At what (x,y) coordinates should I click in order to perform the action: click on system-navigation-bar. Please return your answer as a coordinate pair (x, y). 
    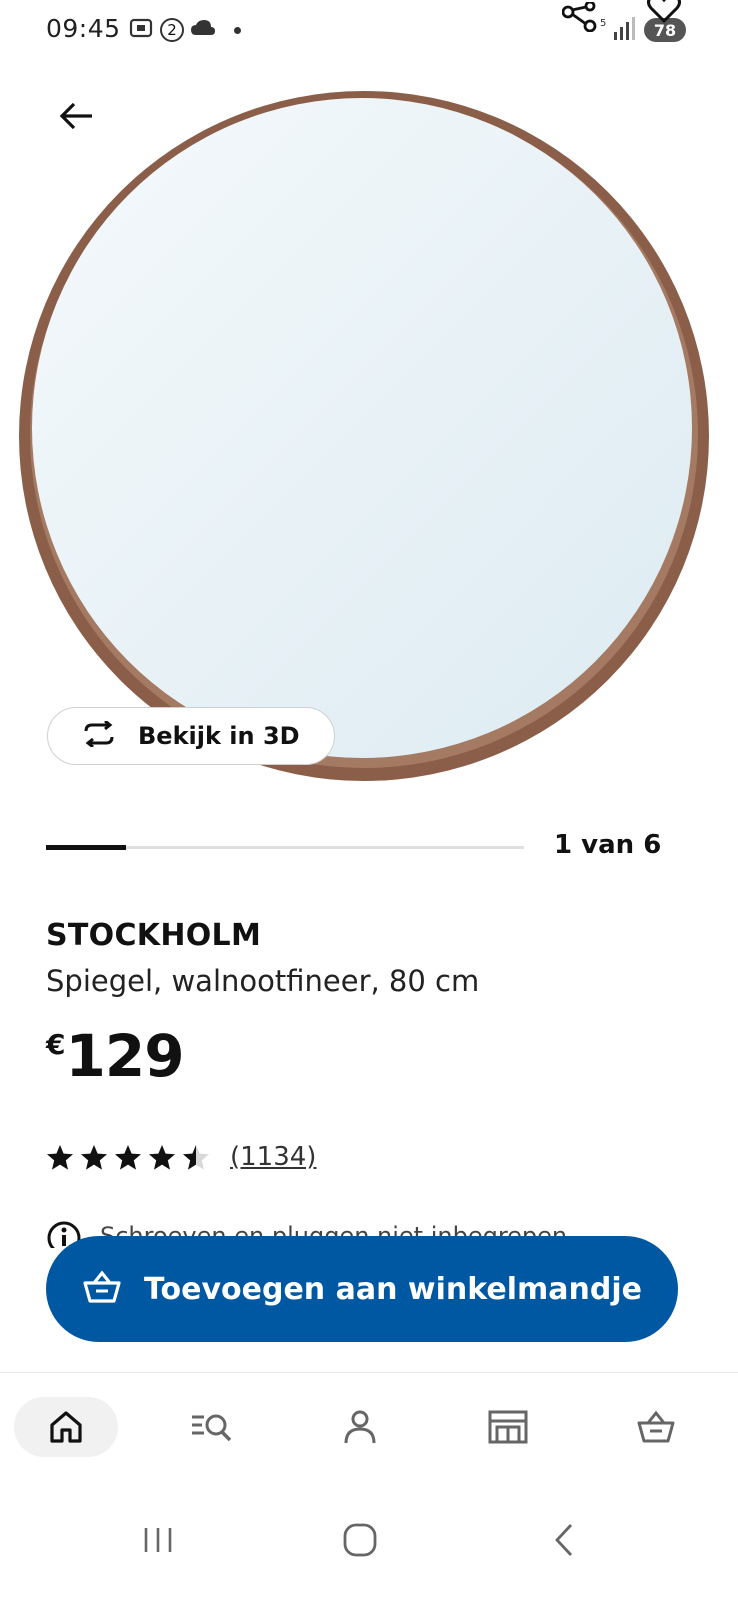
    Looking at the image, I should click on (369, 1540).